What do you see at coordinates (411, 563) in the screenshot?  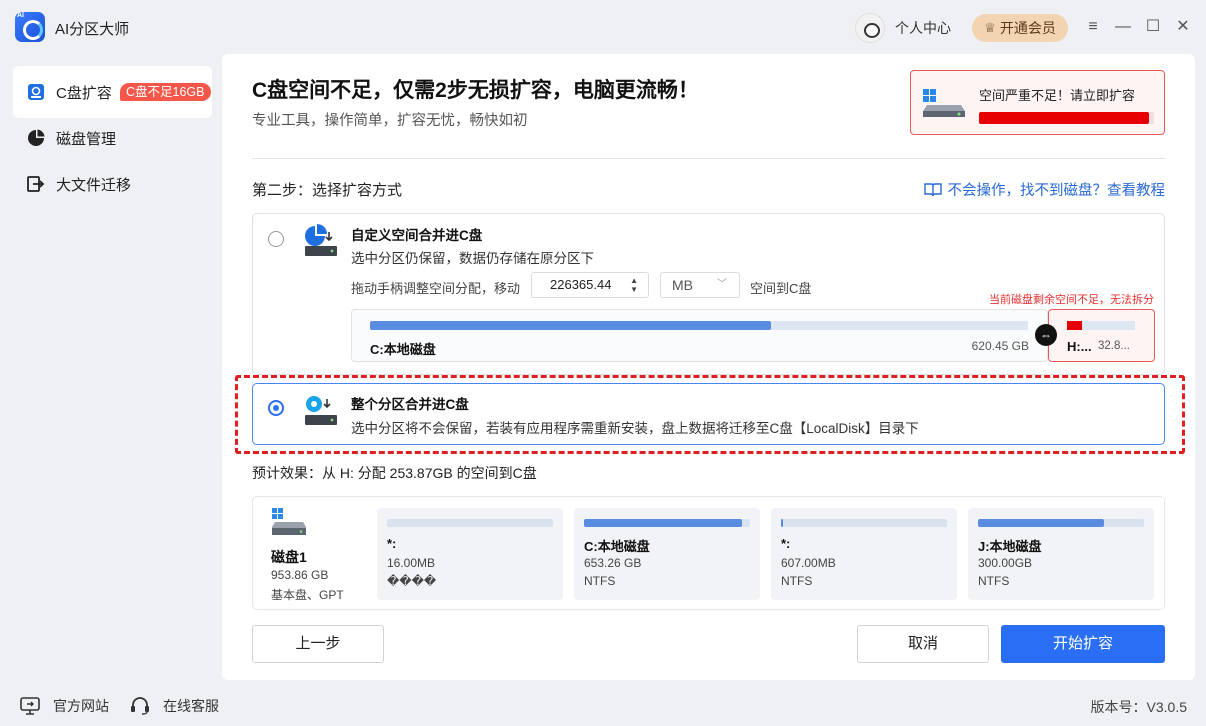 I see `partition-size: 16.00MB` at bounding box center [411, 563].